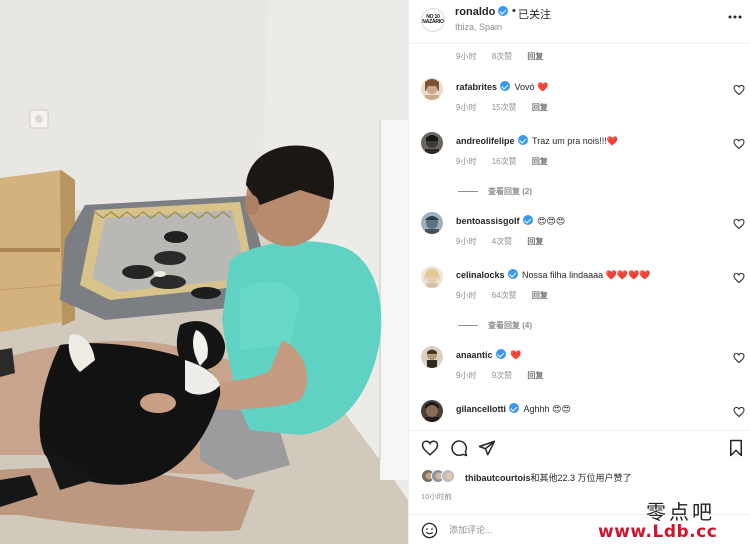 This screenshot has height=544, width=750. I want to click on commenter-username: anaantic, so click(474, 355).